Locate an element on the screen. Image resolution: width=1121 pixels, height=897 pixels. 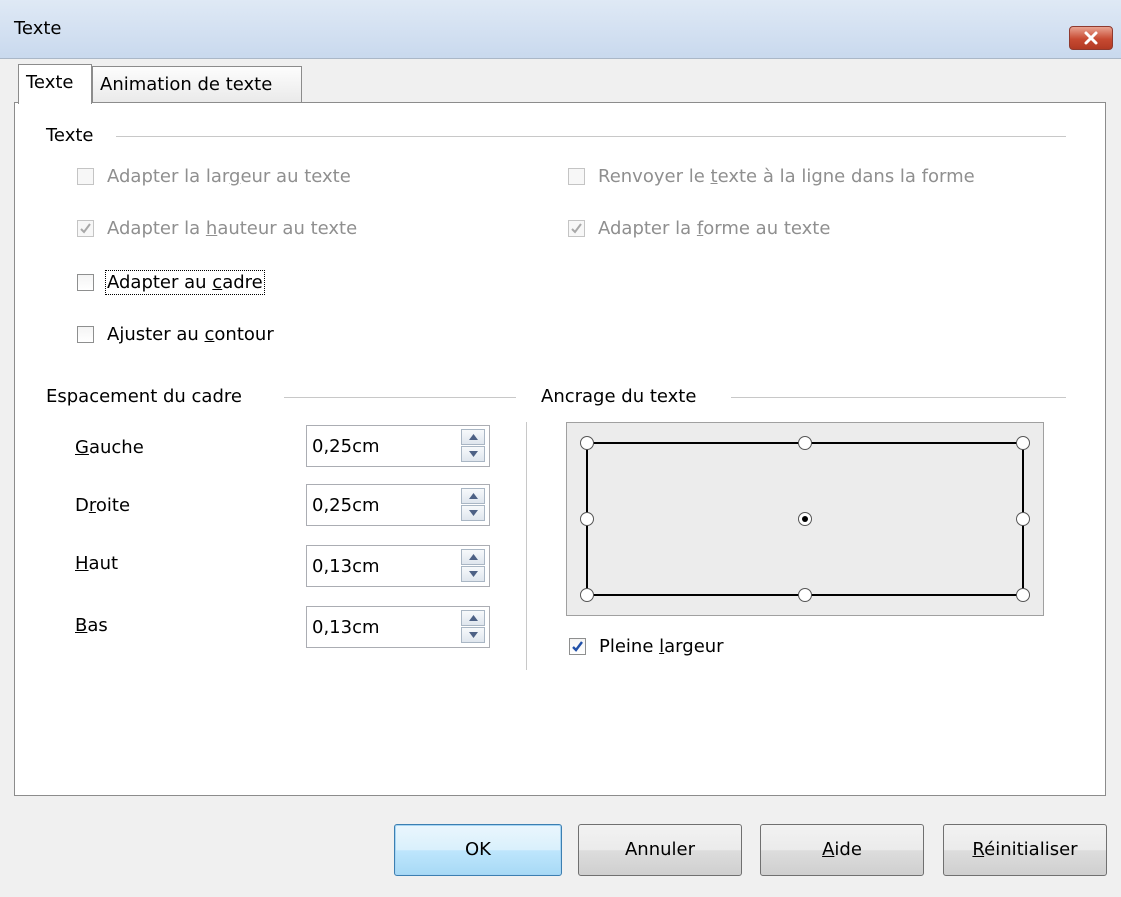
right-spacing-decrement is located at coordinates (473, 513).